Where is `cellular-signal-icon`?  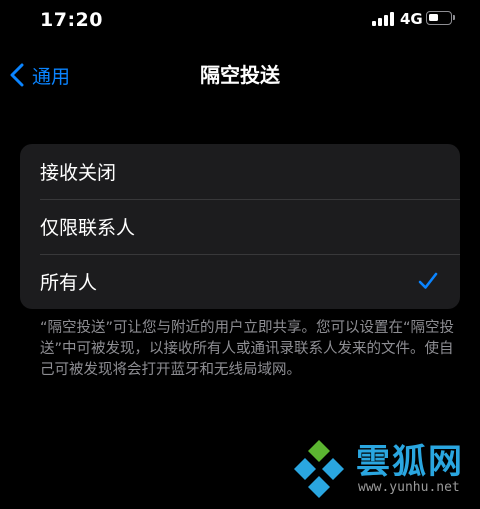
cellular-signal-icon is located at coordinates (383, 19).